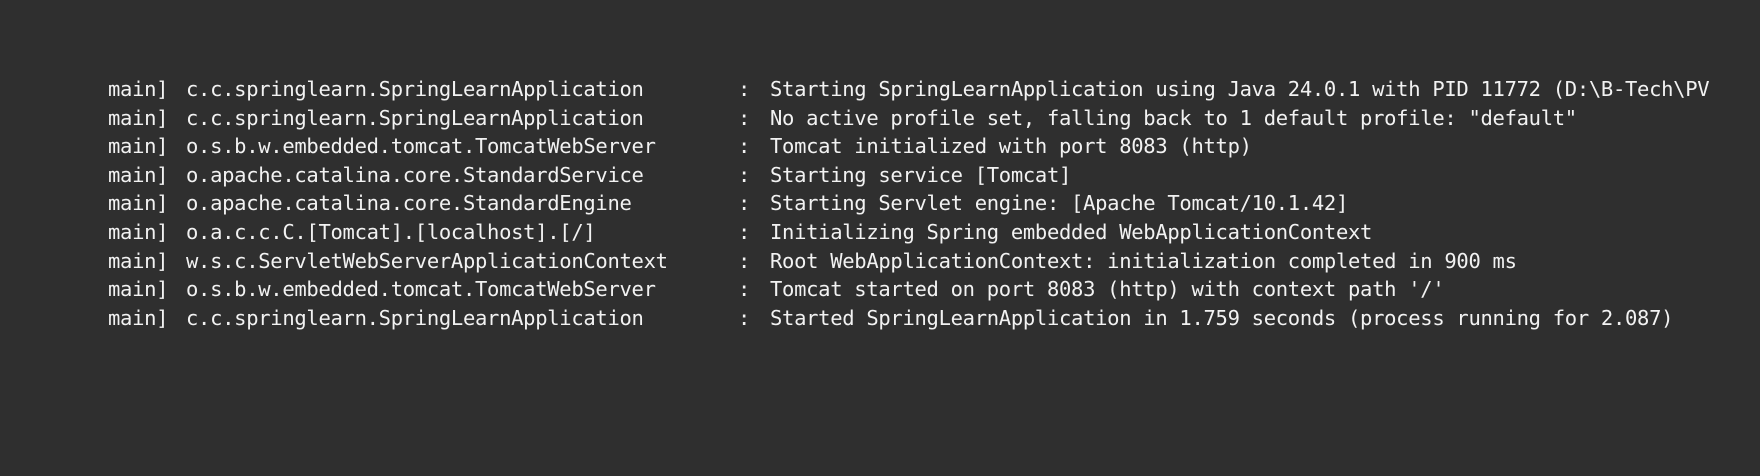  What do you see at coordinates (391, 231) in the screenshot?
I see `log-logger: o.a.c.c.C.[Tomcat].[localhost].[/]` at bounding box center [391, 231].